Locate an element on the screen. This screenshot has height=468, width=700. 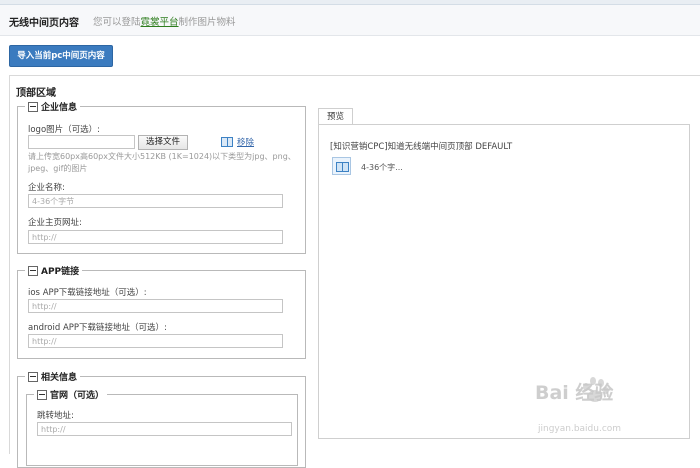
app-legend: APP链接 is located at coordinates (54, 270).